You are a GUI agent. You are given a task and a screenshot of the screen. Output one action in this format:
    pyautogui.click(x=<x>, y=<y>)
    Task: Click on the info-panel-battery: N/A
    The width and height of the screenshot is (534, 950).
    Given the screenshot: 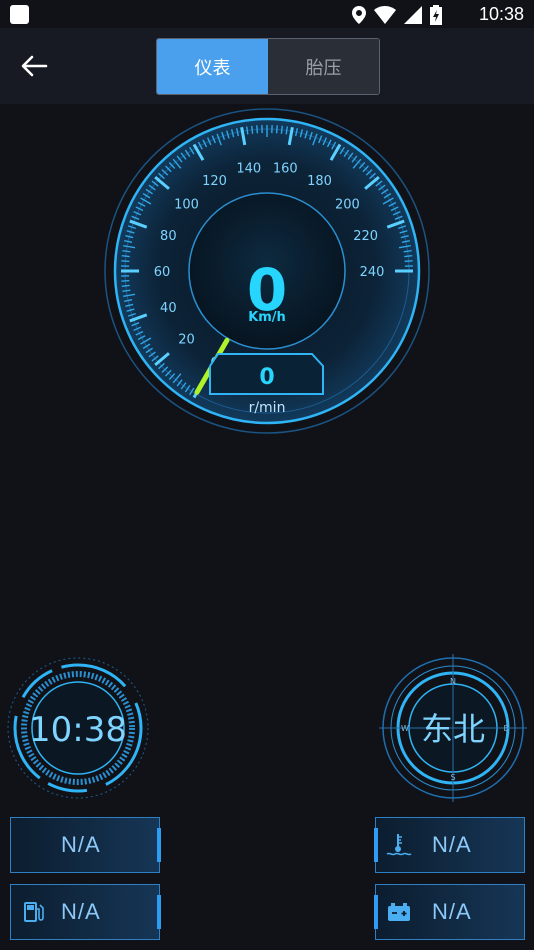 What is the action you would take?
    pyautogui.click(x=449, y=912)
    